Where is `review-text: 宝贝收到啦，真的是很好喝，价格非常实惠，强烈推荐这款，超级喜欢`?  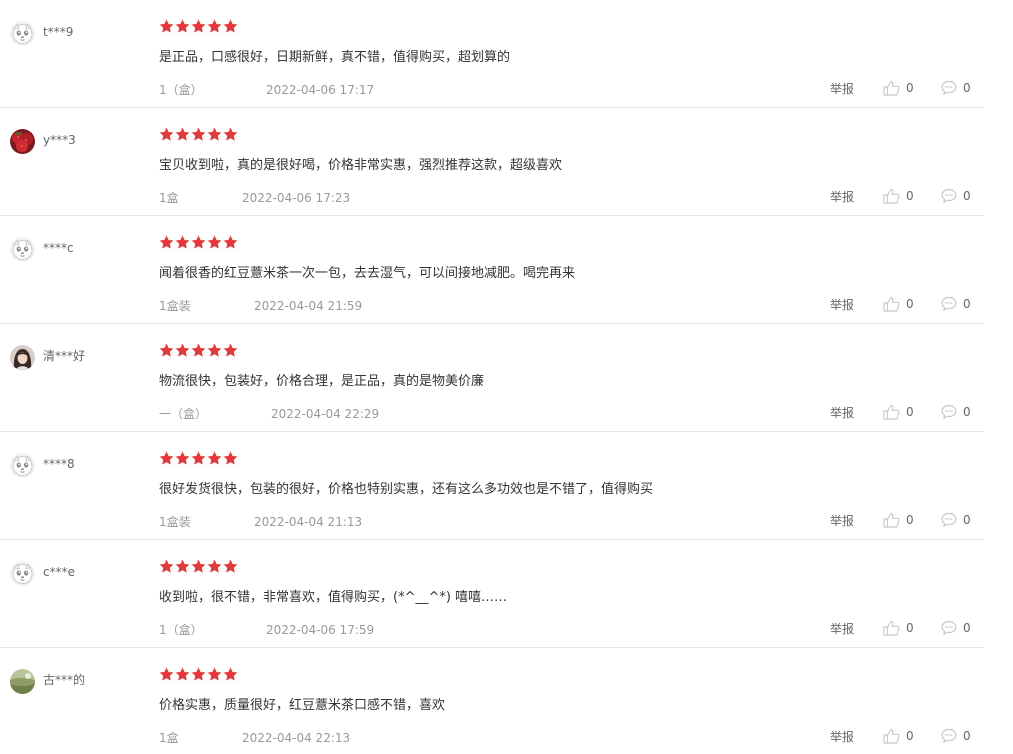
review-text: 宝贝收到啦，真的是很好喝，价格非常实惠，强烈推荐这款，超级喜欢 is located at coordinates (361, 165).